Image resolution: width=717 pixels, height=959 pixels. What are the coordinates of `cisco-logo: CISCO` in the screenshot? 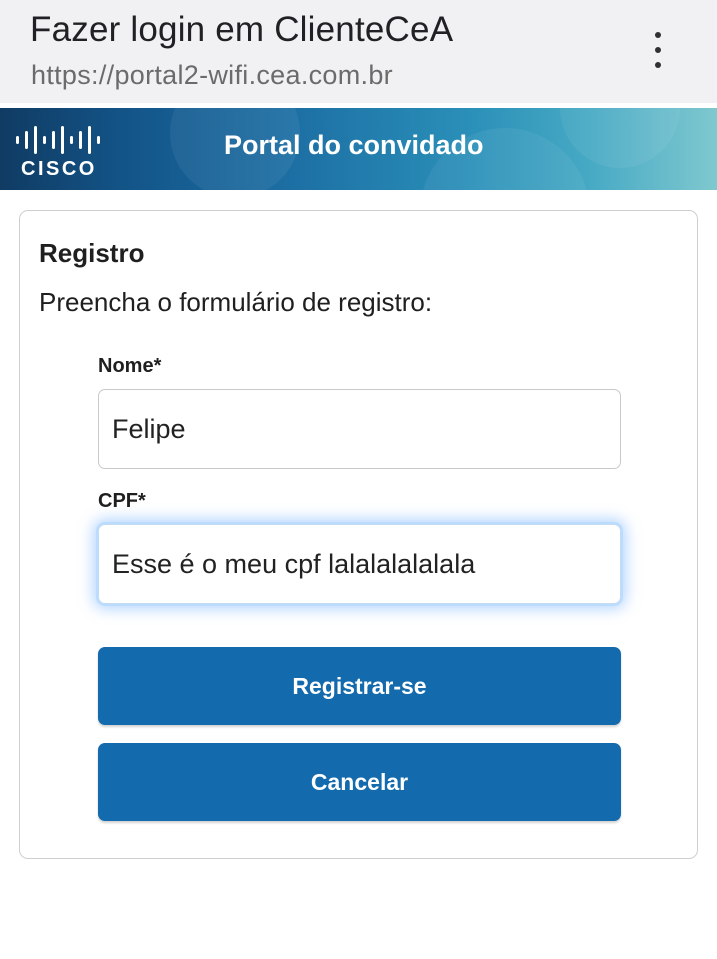 It's located at (58, 152).